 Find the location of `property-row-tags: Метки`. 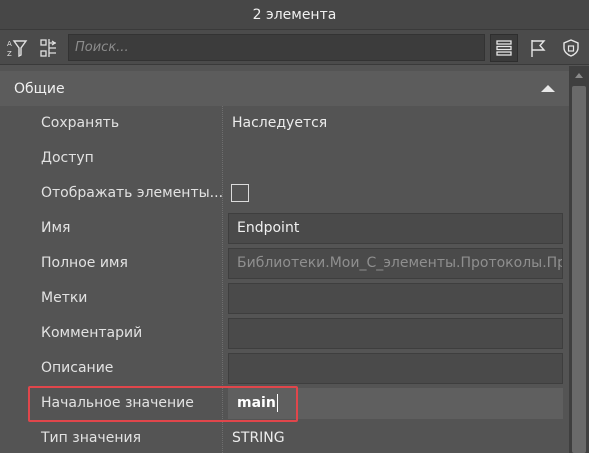

property-row-tags: Метки is located at coordinates (284, 298).